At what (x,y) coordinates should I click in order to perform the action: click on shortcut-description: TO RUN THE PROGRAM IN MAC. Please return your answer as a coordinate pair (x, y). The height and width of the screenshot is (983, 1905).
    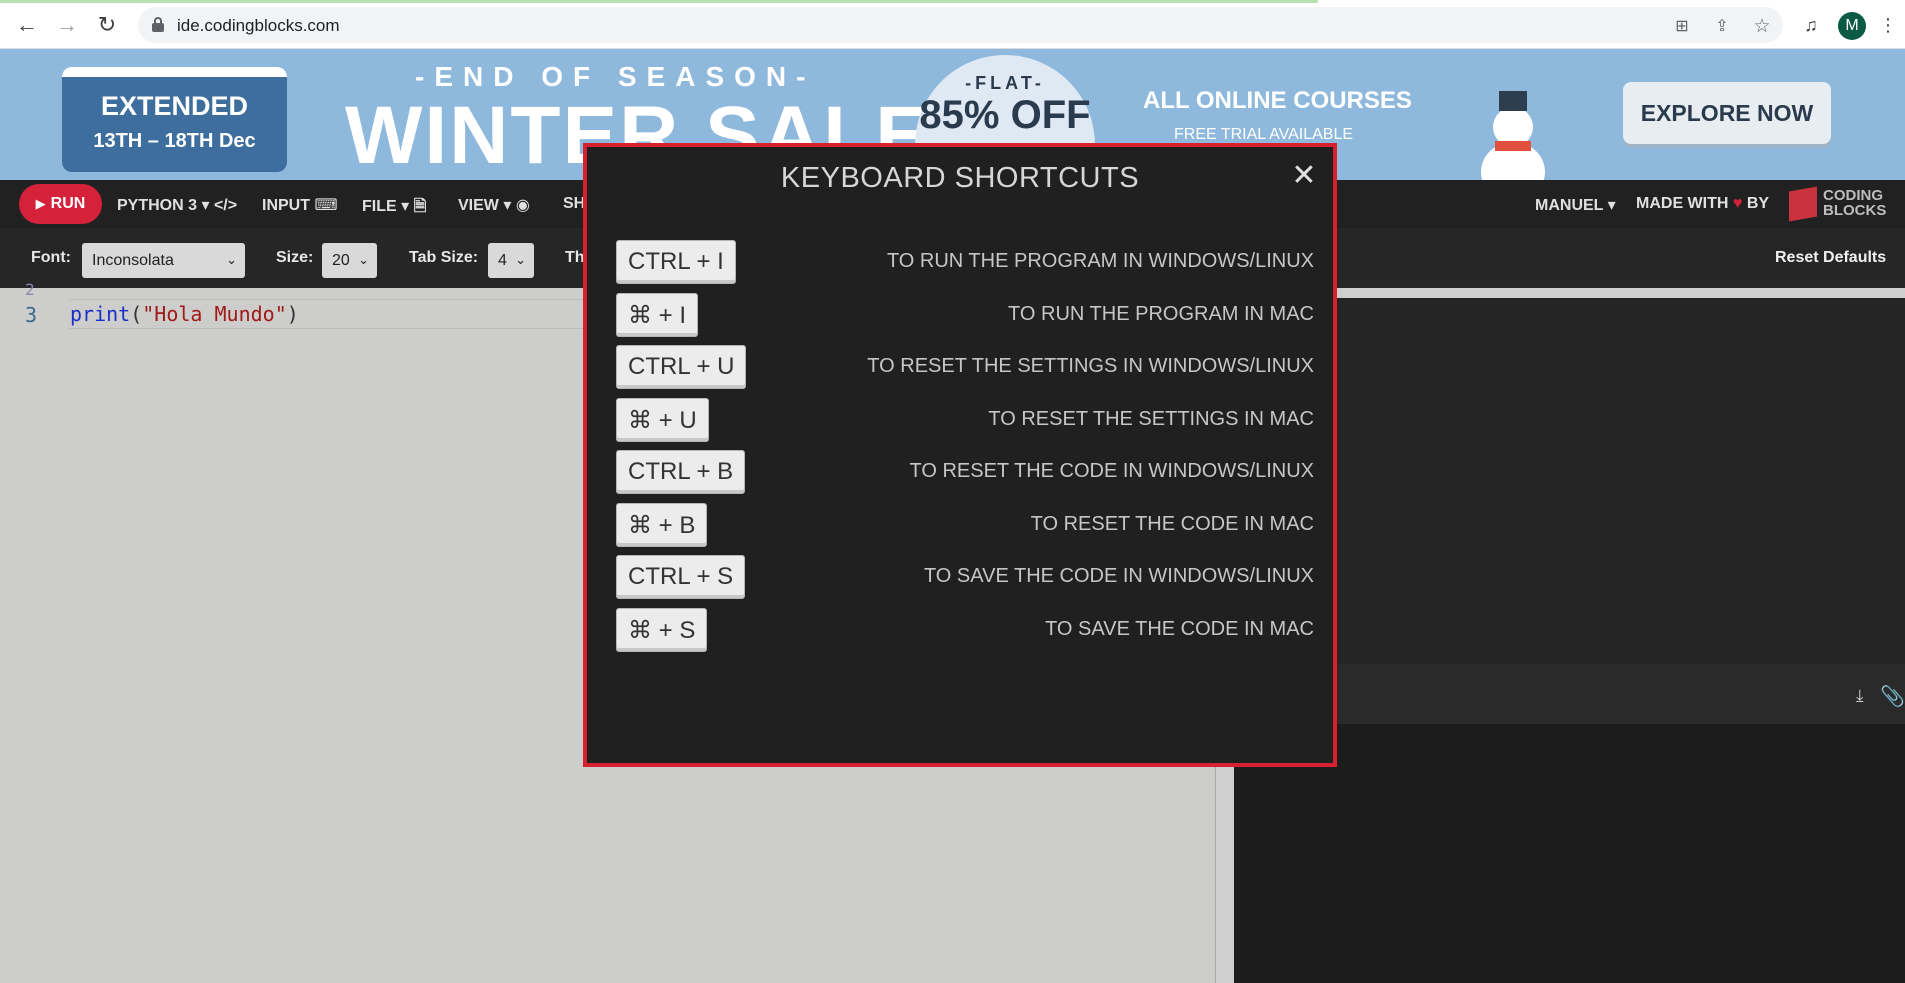
    Looking at the image, I should click on (1161, 314).